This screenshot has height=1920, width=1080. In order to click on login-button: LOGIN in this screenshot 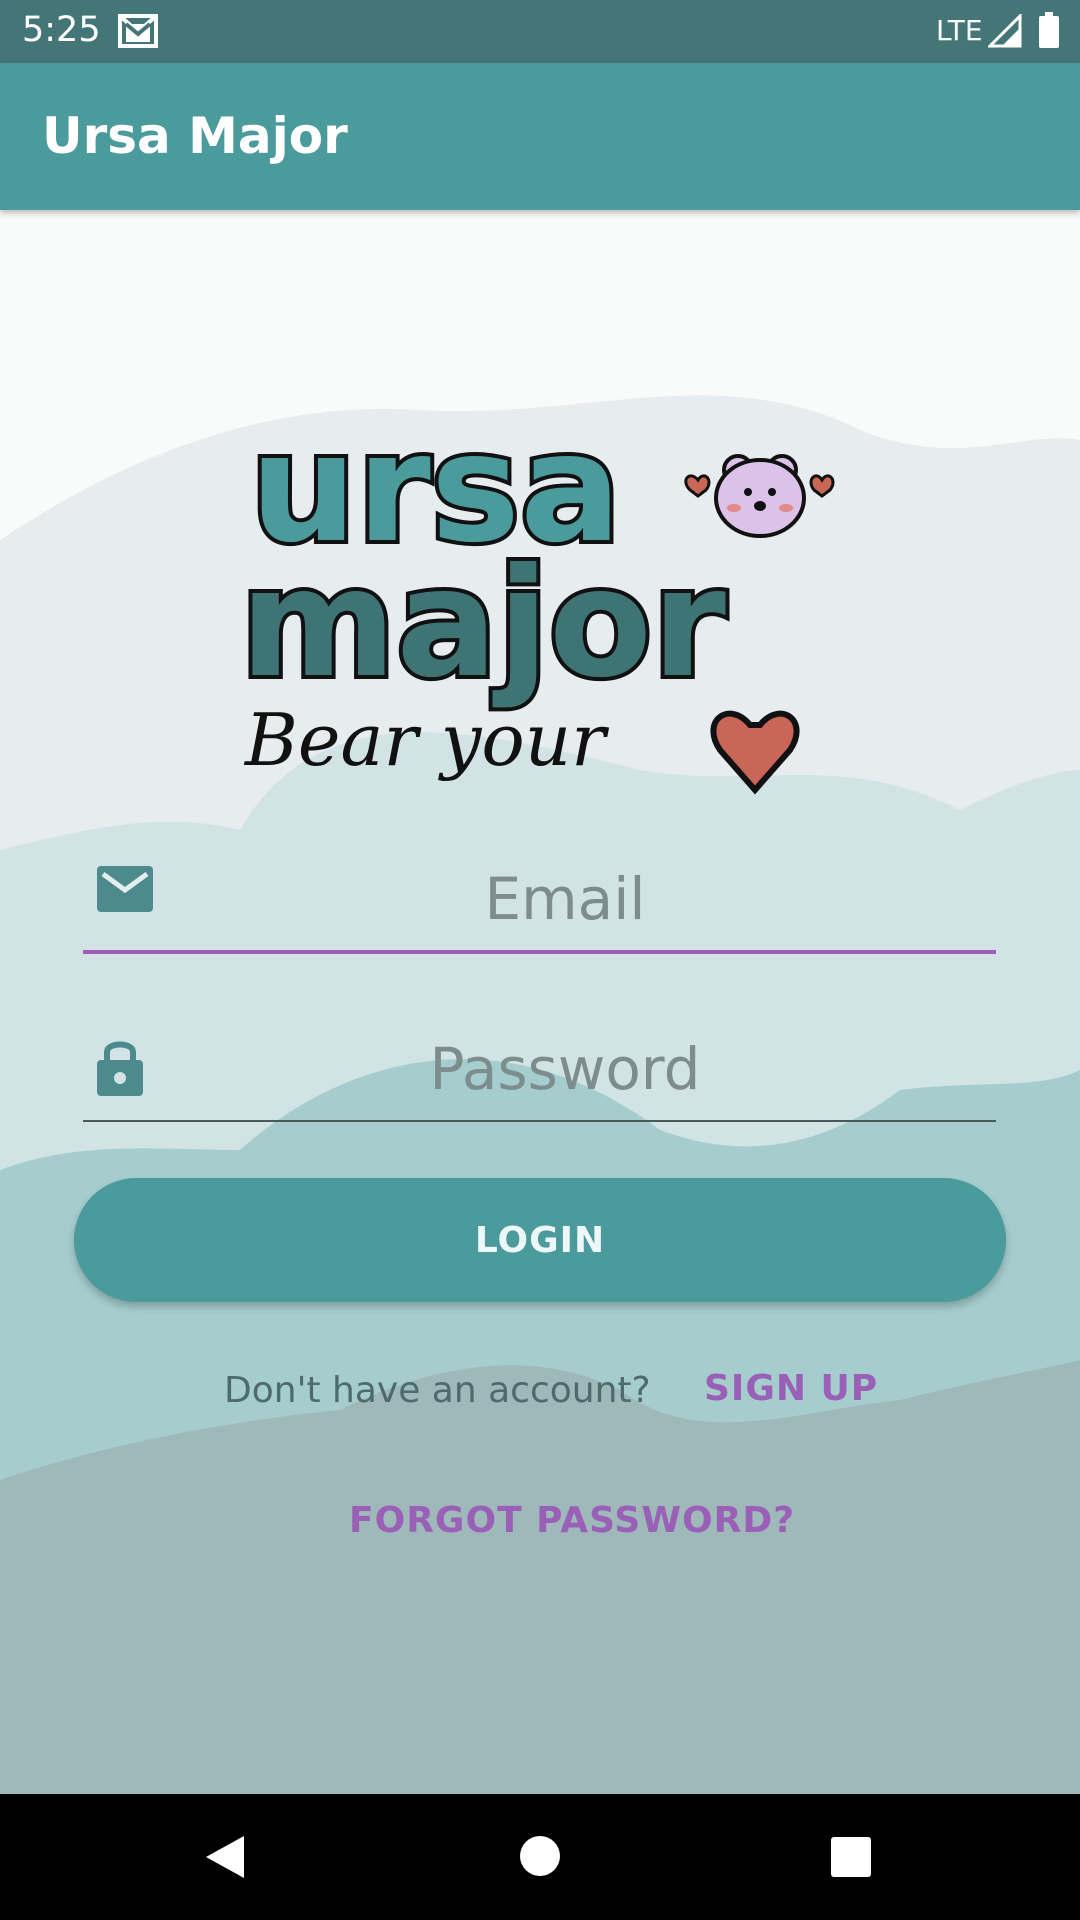, I will do `click(540, 1240)`.